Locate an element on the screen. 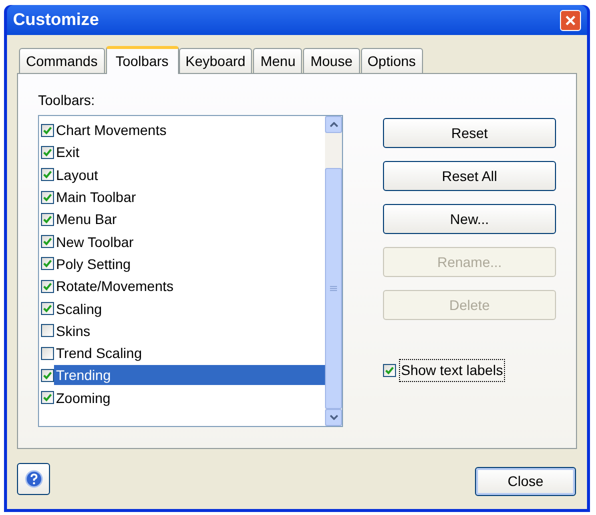 The height and width of the screenshot is (515, 596). close-button is located at coordinates (570, 20).